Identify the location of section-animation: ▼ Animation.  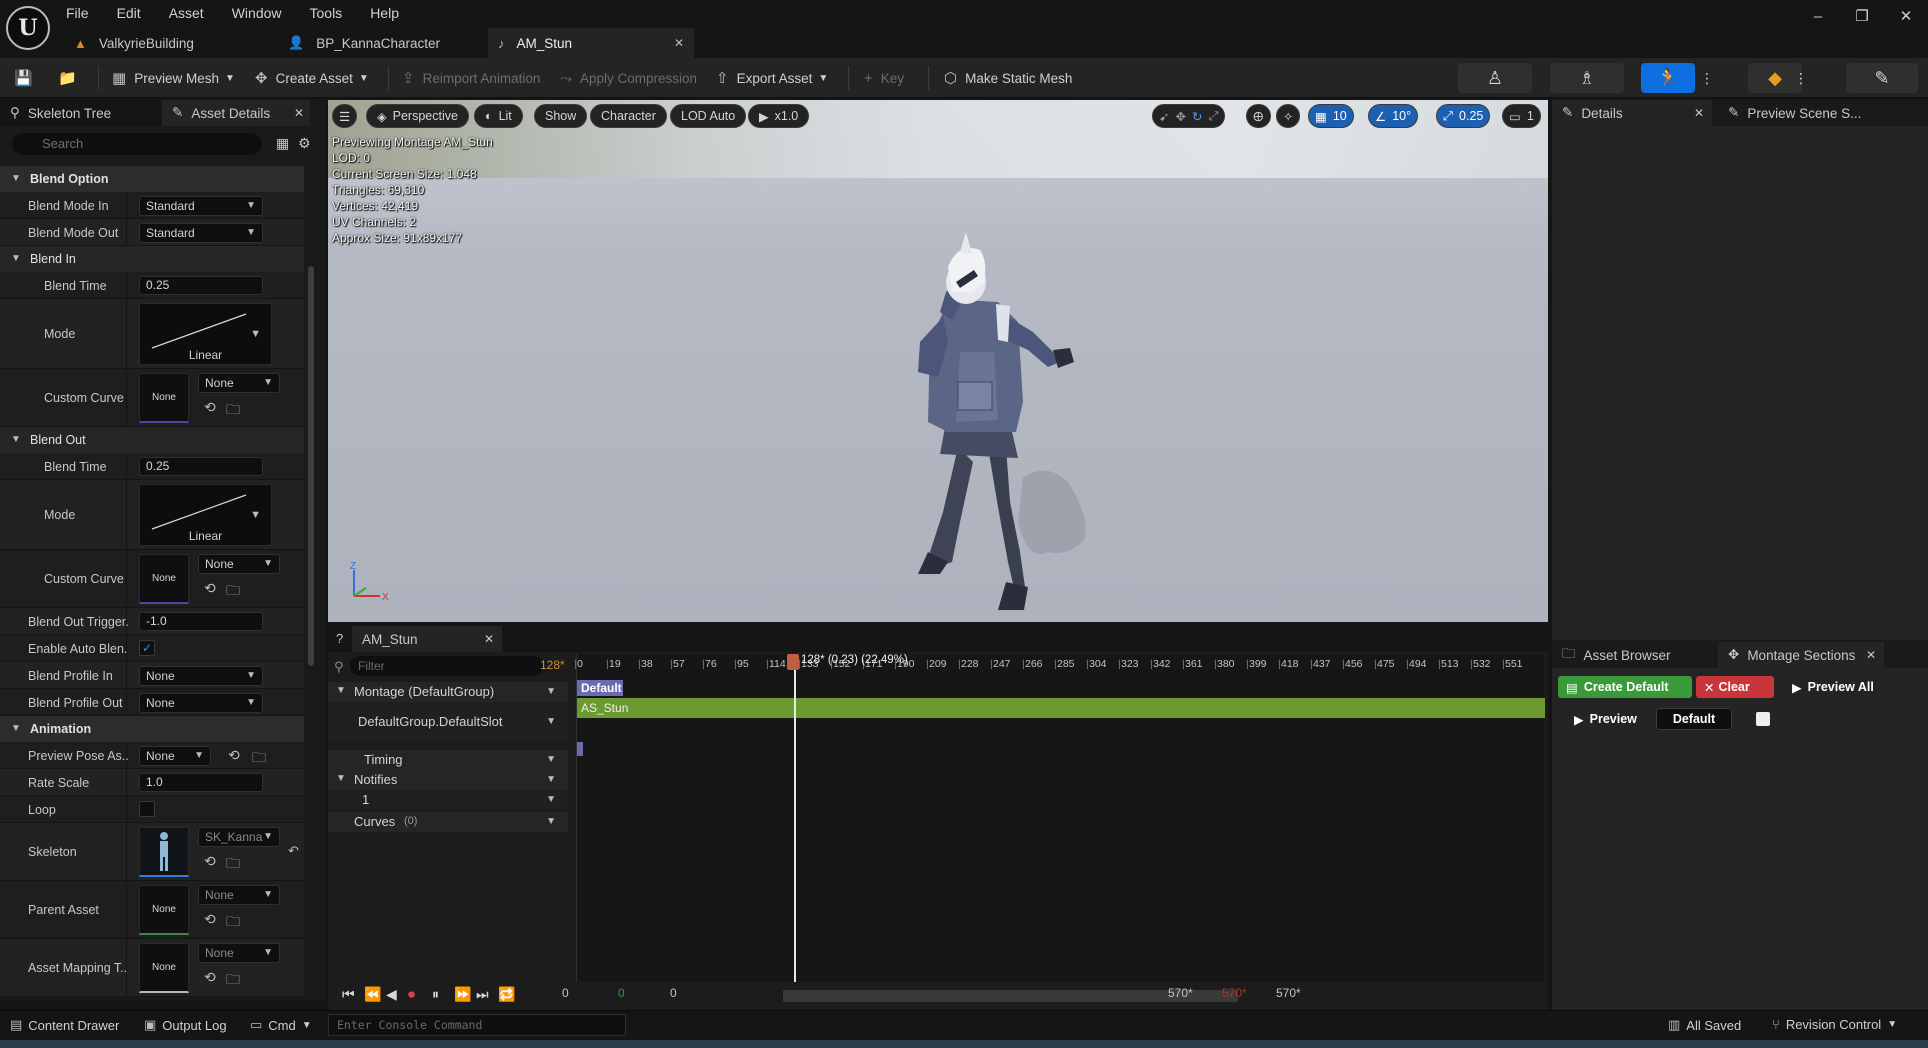
(152, 729).